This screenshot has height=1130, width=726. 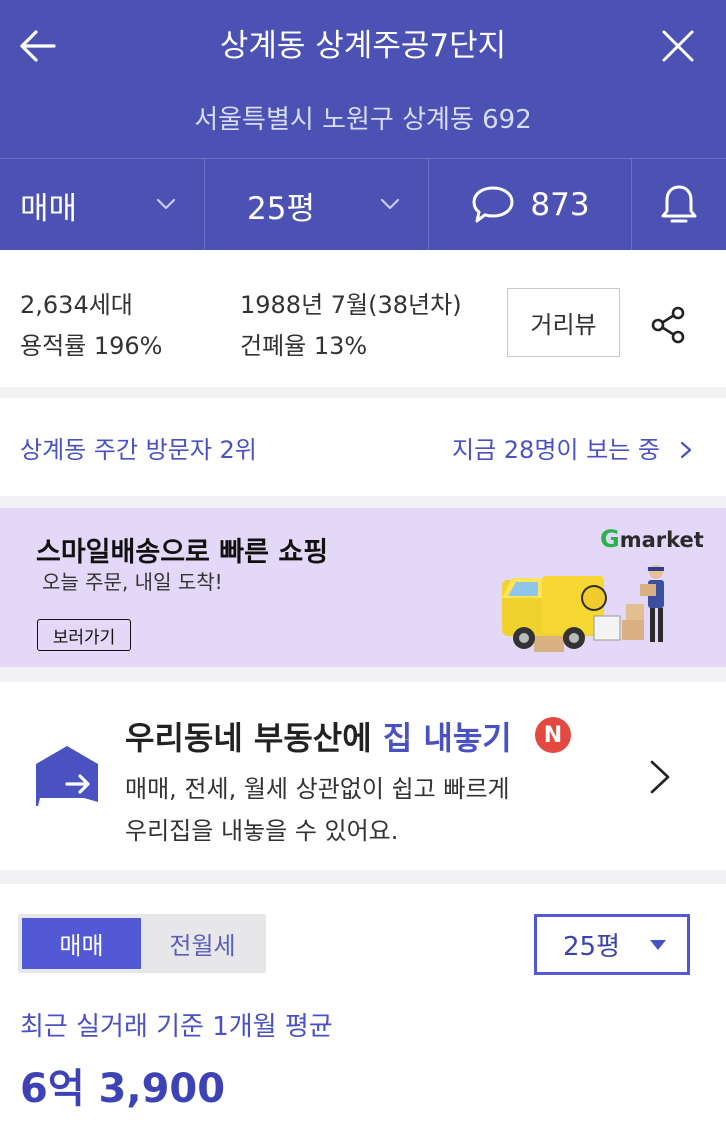 I want to click on new-badge: N, so click(x=553, y=735).